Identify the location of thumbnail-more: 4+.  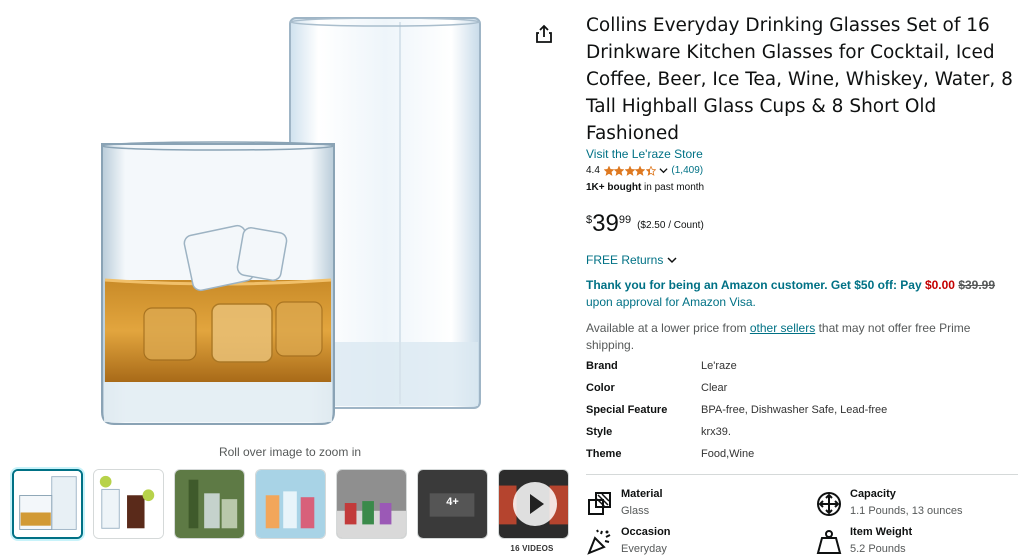
(452, 504).